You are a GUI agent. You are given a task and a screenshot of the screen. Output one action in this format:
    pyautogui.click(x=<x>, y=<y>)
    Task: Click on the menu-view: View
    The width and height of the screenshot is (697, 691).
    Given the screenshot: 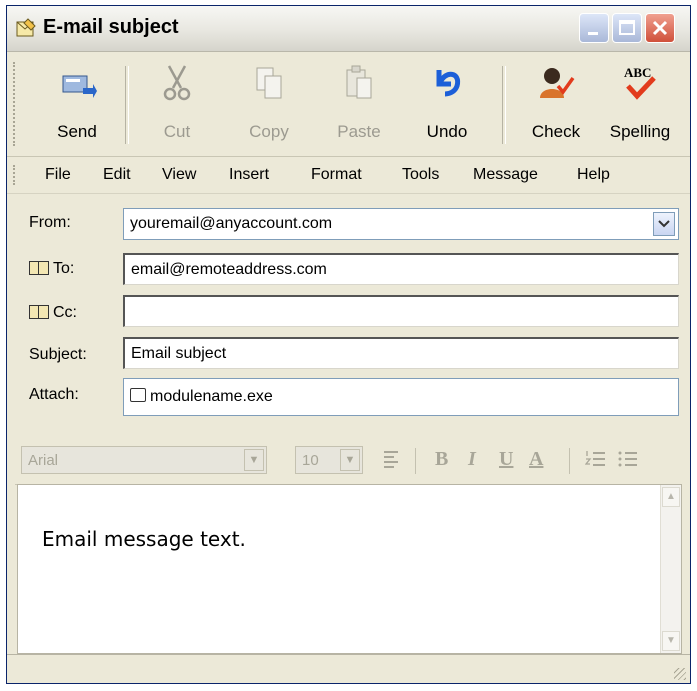 What is the action you would take?
    pyautogui.click(x=179, y=175)
    